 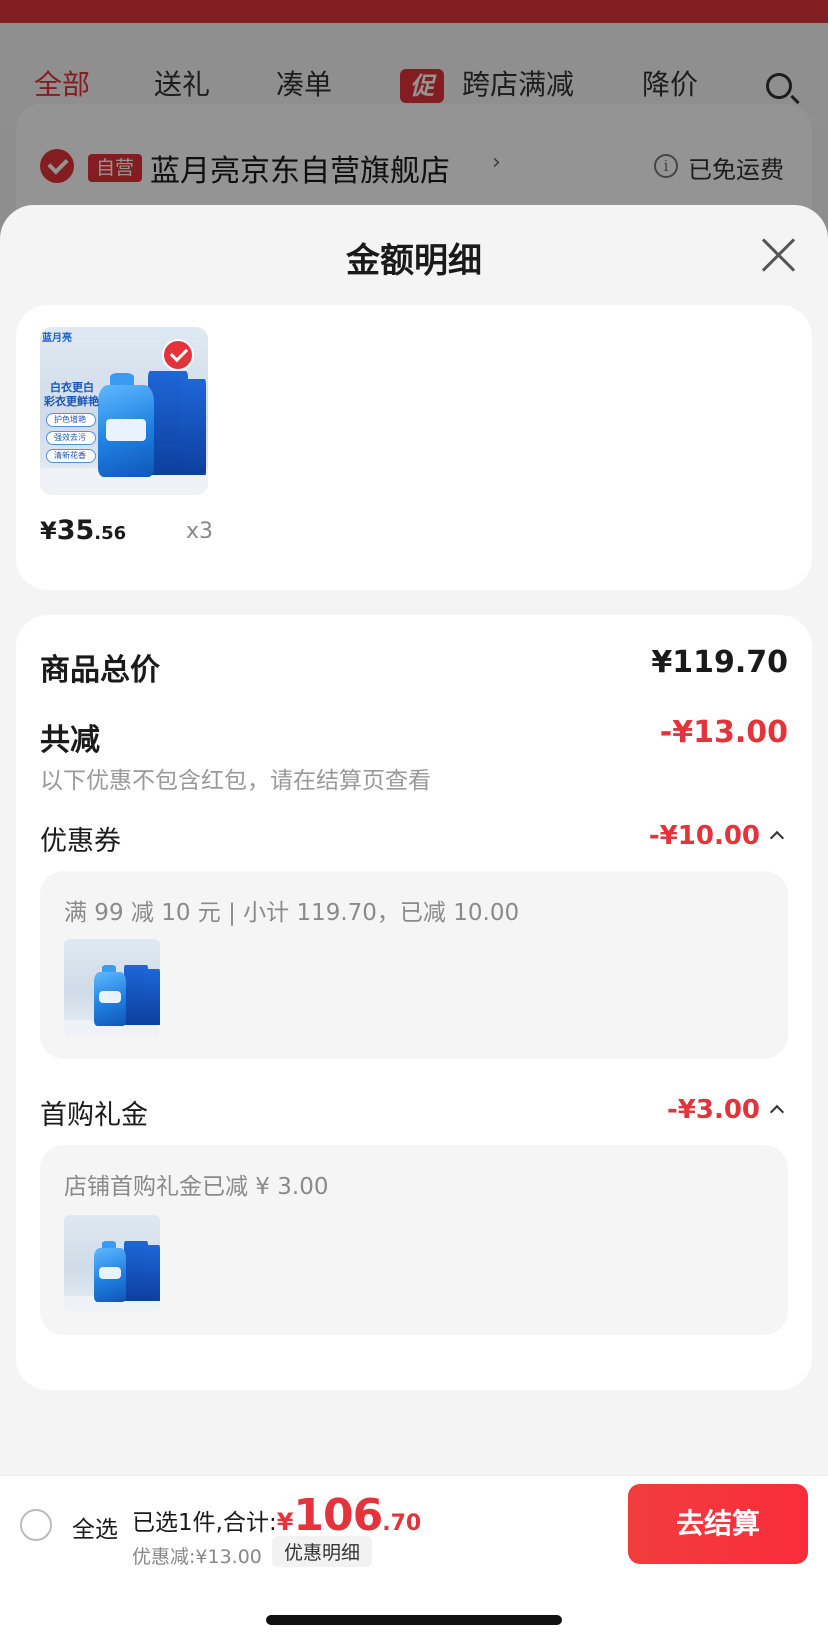 What do you see at coordinates (71, 401) in the screenshot?
I see `product-image-text: 彩衣更鲜艳` at bounding box center [71, 401].